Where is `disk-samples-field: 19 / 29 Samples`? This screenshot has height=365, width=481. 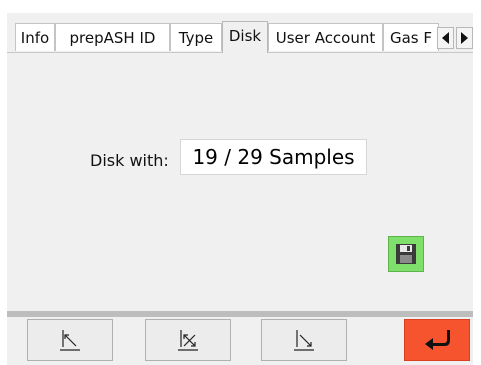
disk-samples-field: 19 / 29 Samples is located at coordinates (273, 157).